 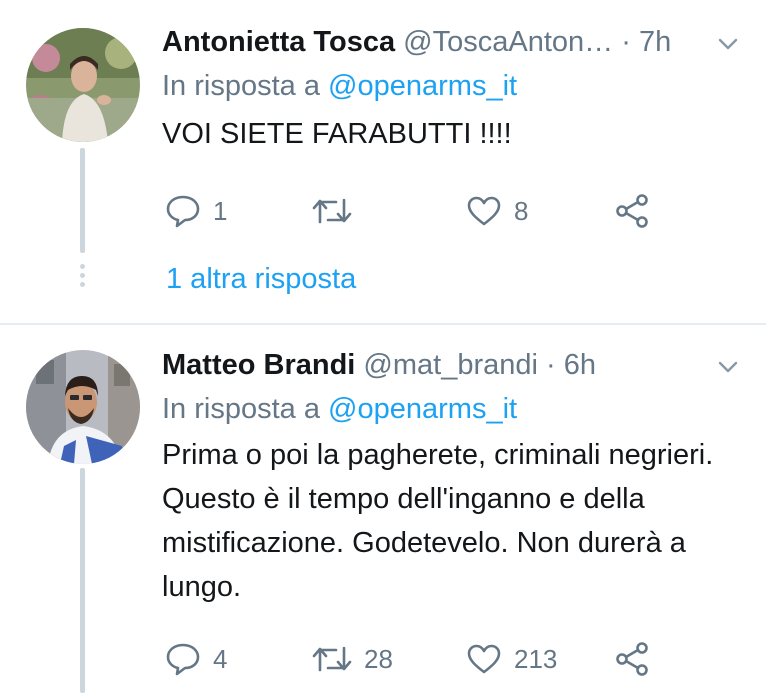 I want to click on retweet-button: 28, so click(x=352, y=659).